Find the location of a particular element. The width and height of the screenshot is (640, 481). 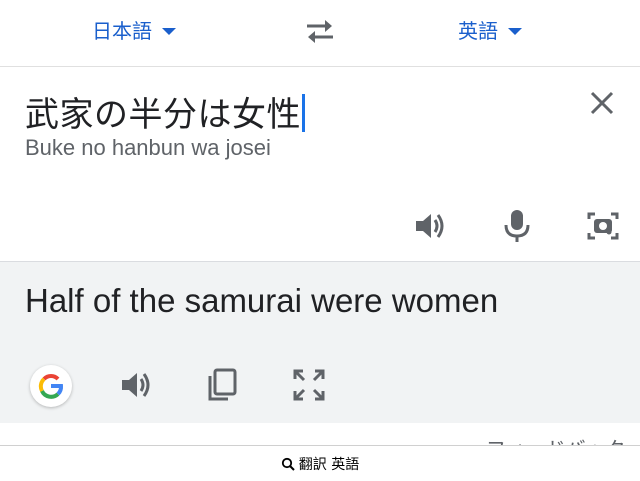

google-logo-button is located at coordinates (51, 386).